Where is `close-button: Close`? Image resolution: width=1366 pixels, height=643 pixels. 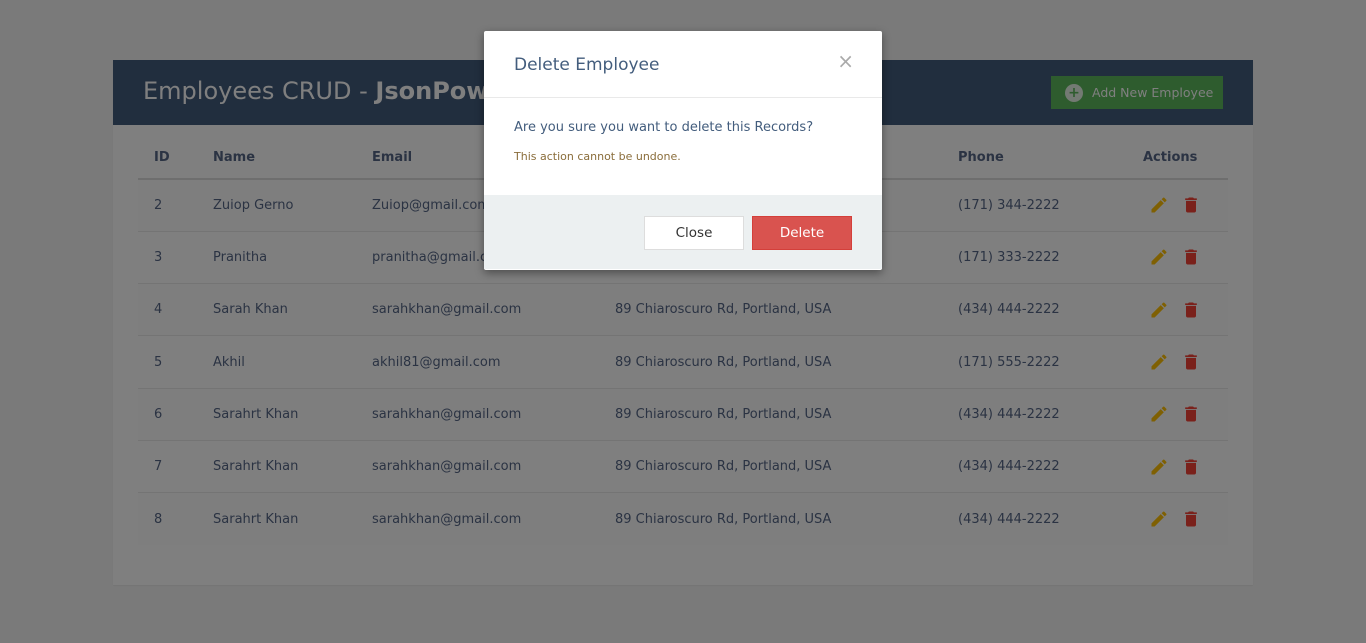 close-button: Close is located at coordinates (694, 233).